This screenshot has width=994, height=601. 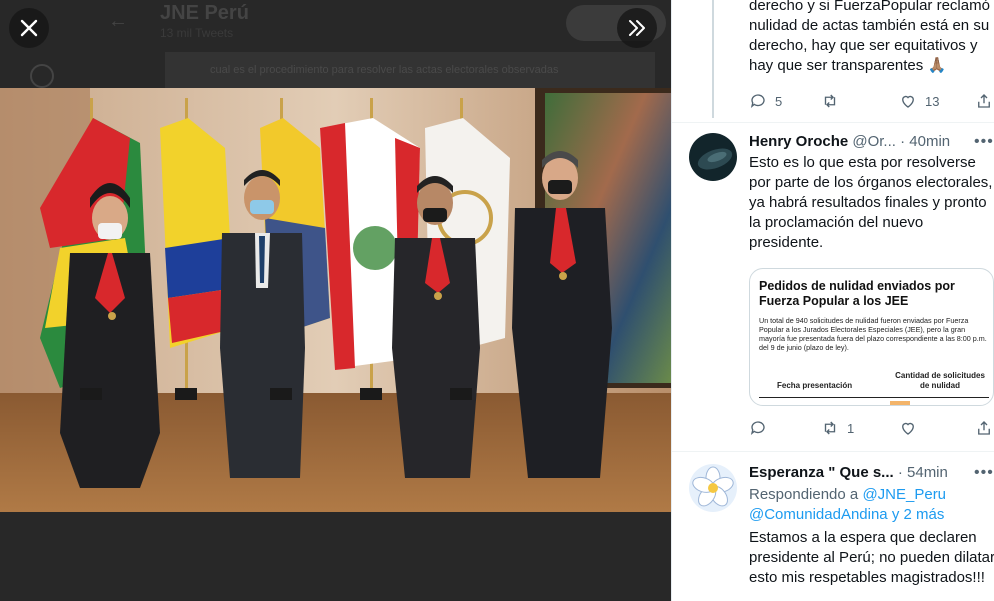 I want to click on tweet-1-actions: 5 13, so click(x=871, y=102).